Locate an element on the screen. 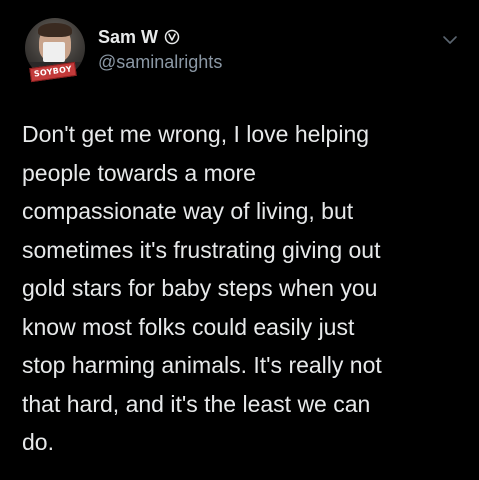 The image size is (479, 480). avatar-mug is located at coordinates (54, 52).